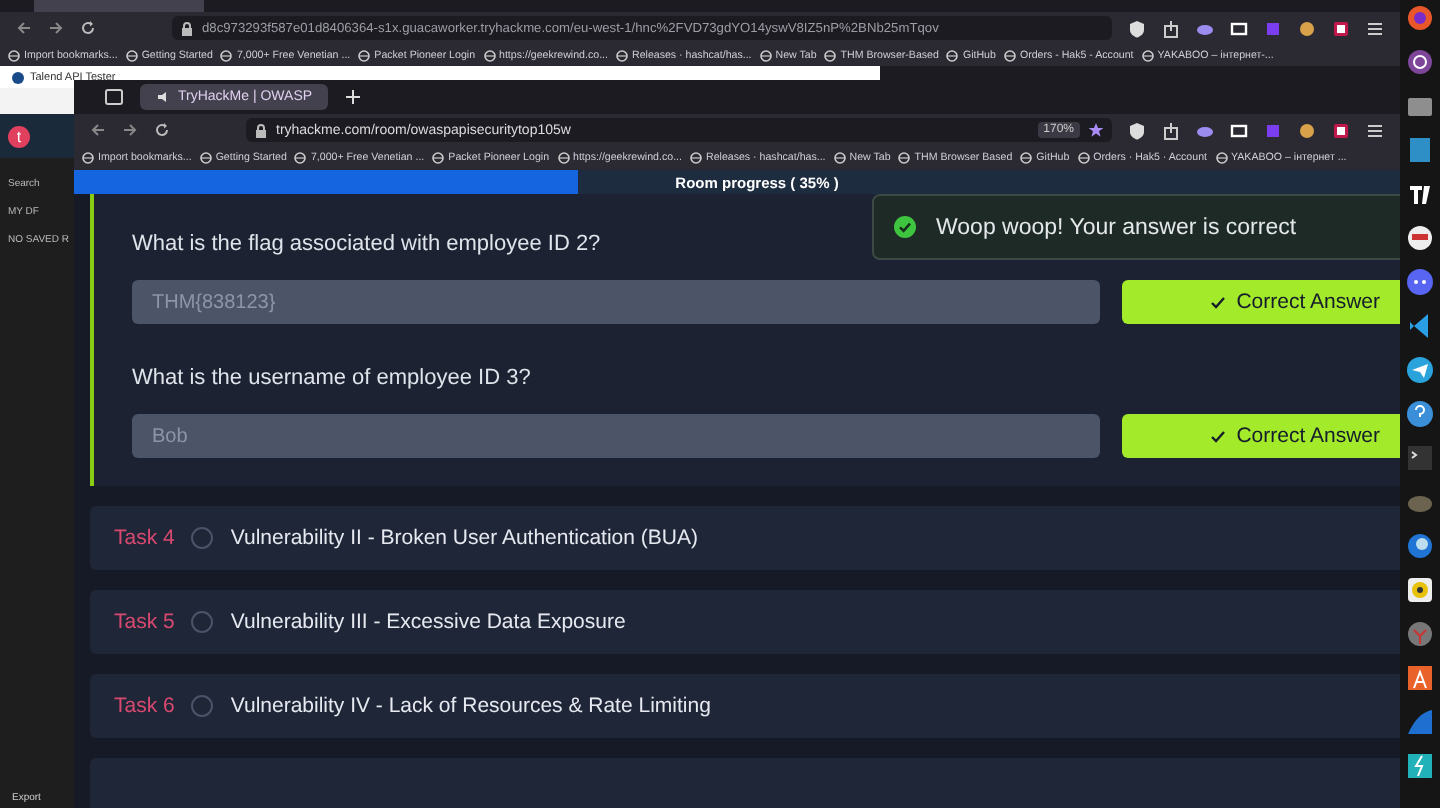 The height and width of the screenshot is (808, 1440). Describe the element at coordinates (144, 622) in the screenshot. I see `task-label: Task 5` at that location.